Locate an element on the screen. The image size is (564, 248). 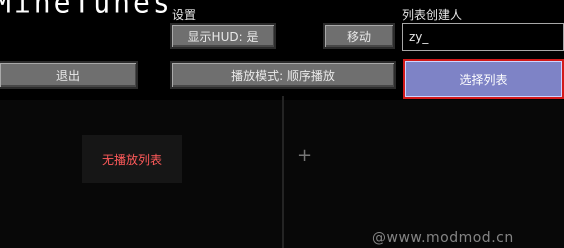
creator-input is located at coordinates (483, 37).